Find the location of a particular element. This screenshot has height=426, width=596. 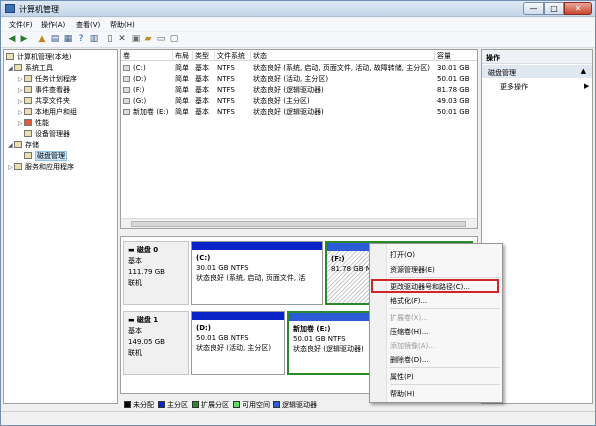

forward-icon: ▶ is located at coordinates (24, 39).